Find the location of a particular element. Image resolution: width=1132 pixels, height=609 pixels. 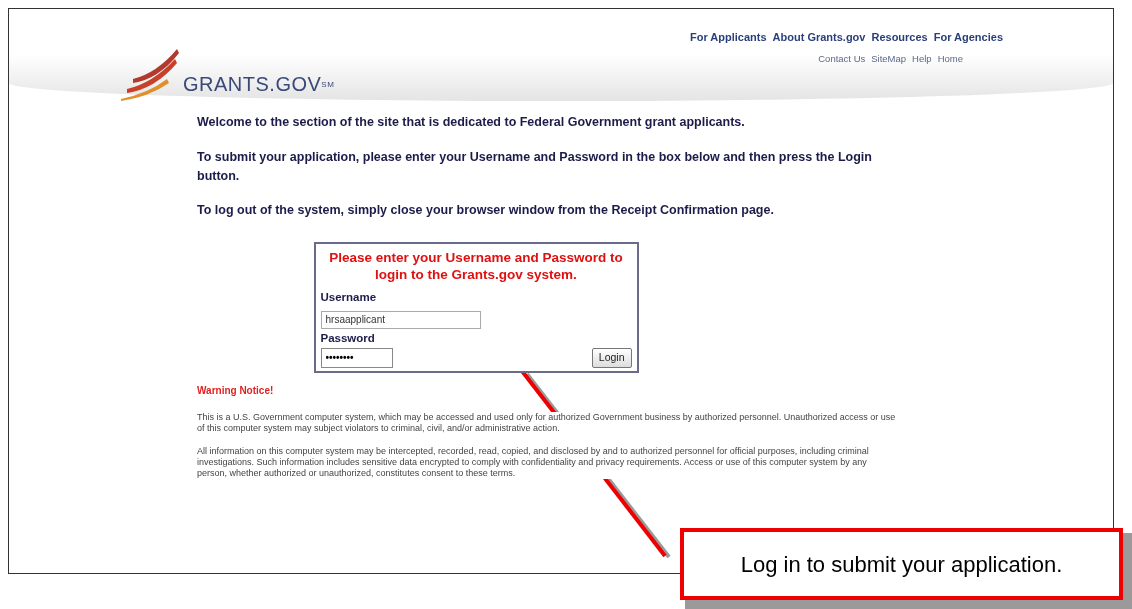

nav-link: For Agencies is located at coordinates (968, 37).